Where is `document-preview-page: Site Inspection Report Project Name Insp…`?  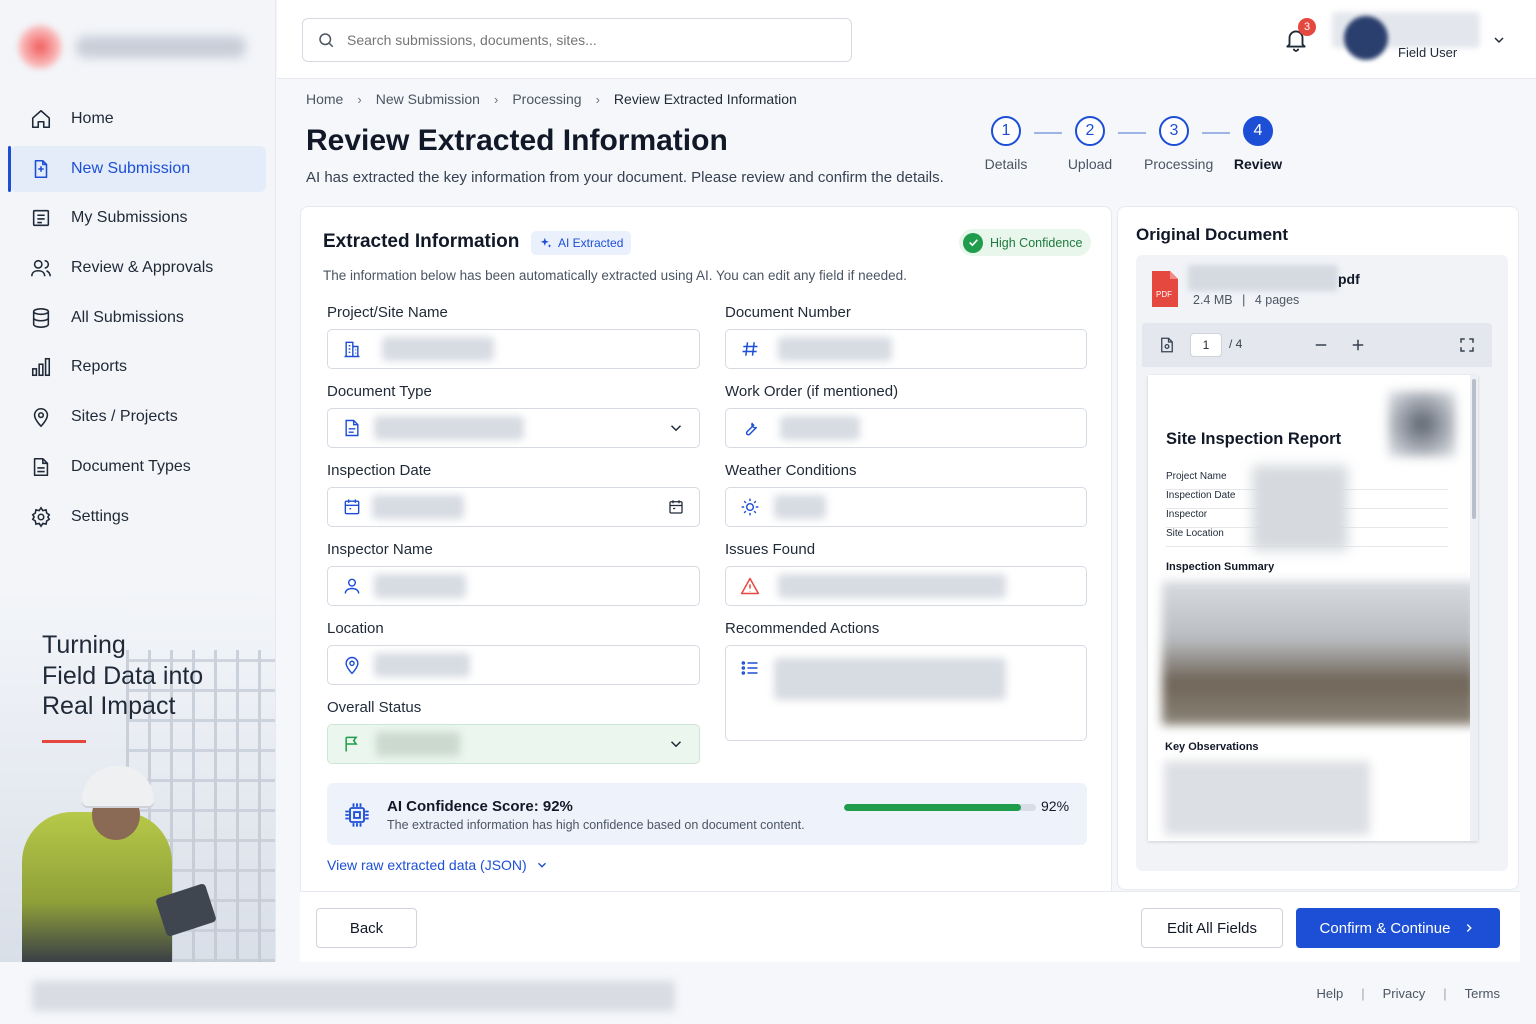
document-preview-page: Site Inspection Report Project Name Insp… is located at coordinates (1313, 608).